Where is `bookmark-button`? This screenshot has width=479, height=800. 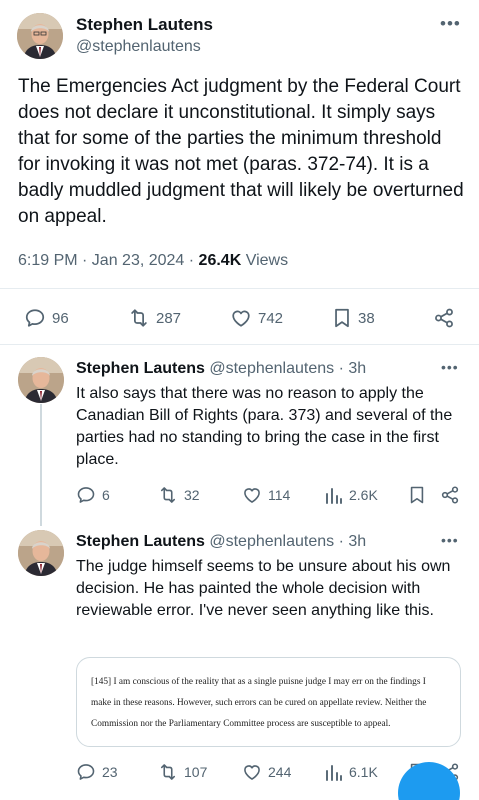
bookmark-button is located at coordinates (417, 495).